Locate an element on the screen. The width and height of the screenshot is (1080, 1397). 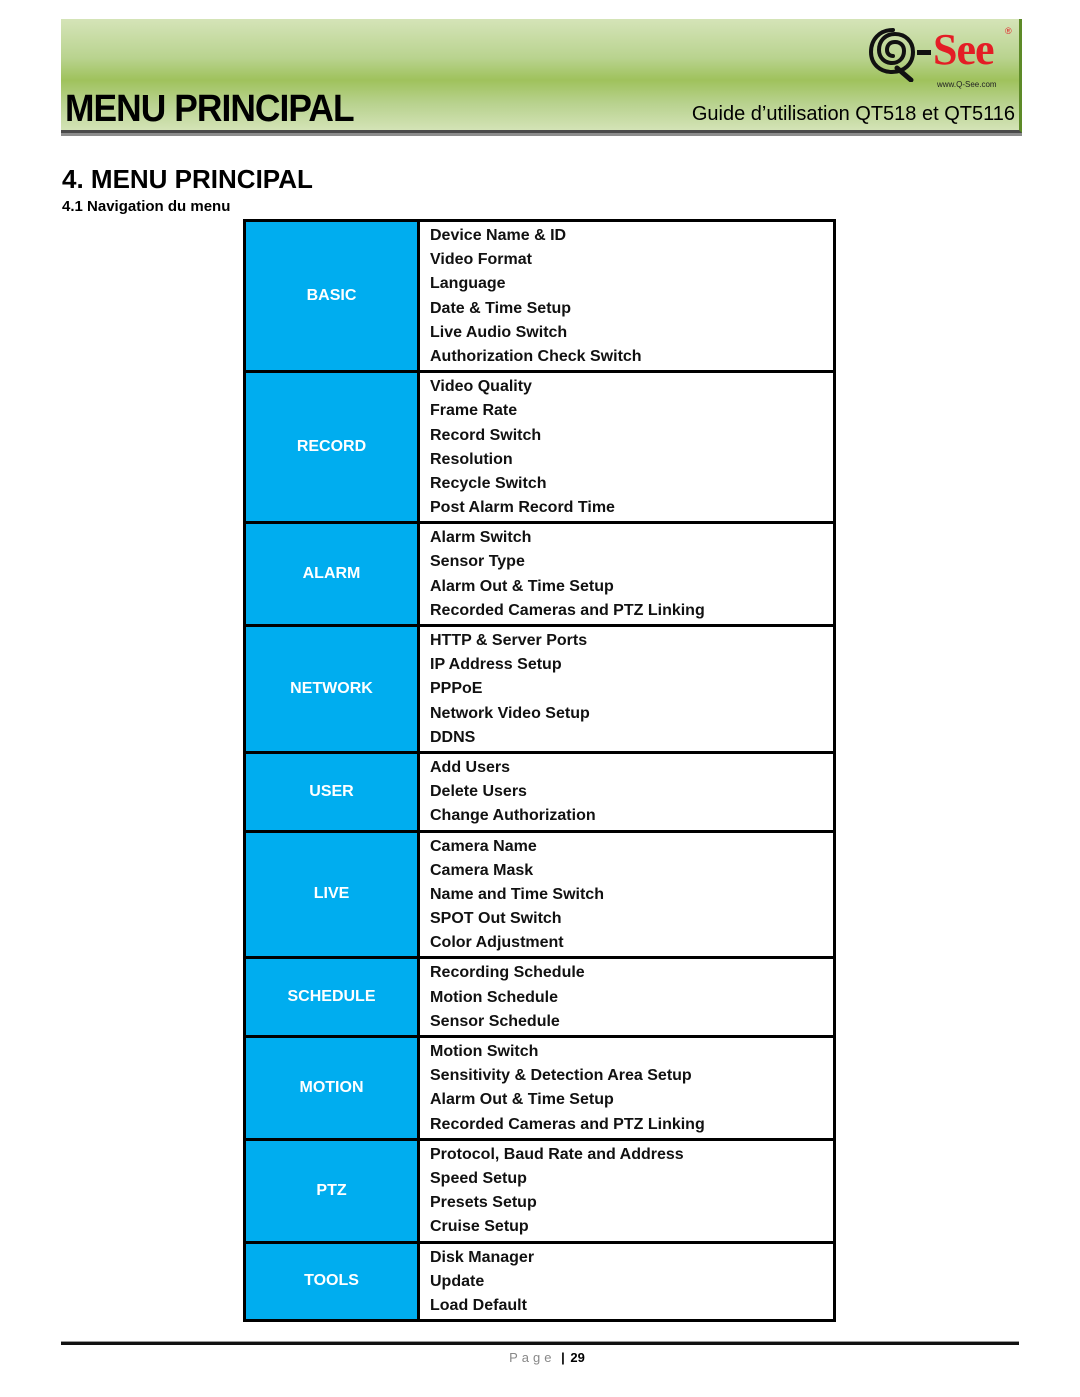
menu-item: HTTP & Server Ports is located at coordinates (509, 640).